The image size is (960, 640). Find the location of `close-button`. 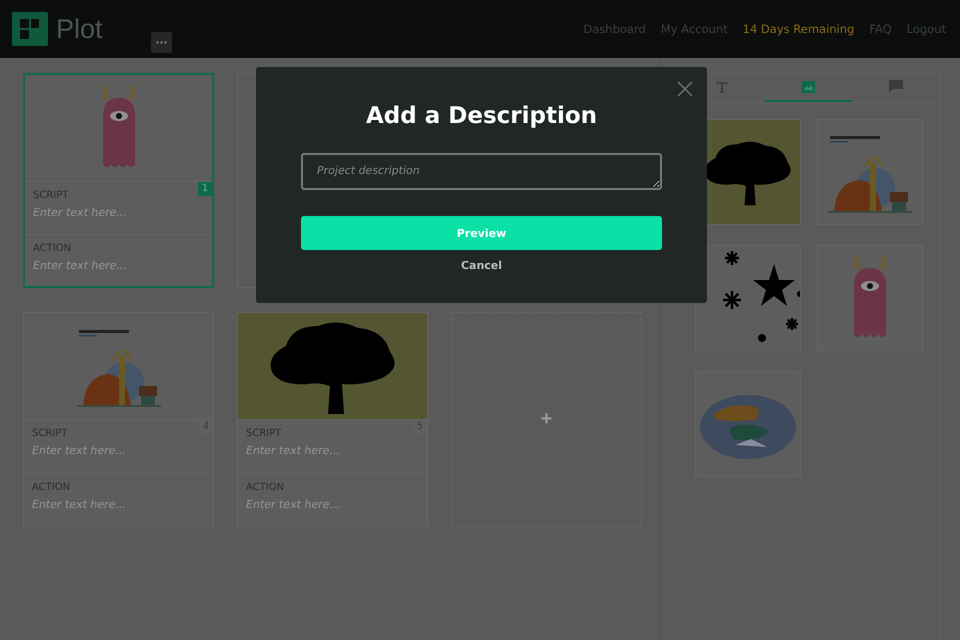

close-button is located at coordinates (685, 89).